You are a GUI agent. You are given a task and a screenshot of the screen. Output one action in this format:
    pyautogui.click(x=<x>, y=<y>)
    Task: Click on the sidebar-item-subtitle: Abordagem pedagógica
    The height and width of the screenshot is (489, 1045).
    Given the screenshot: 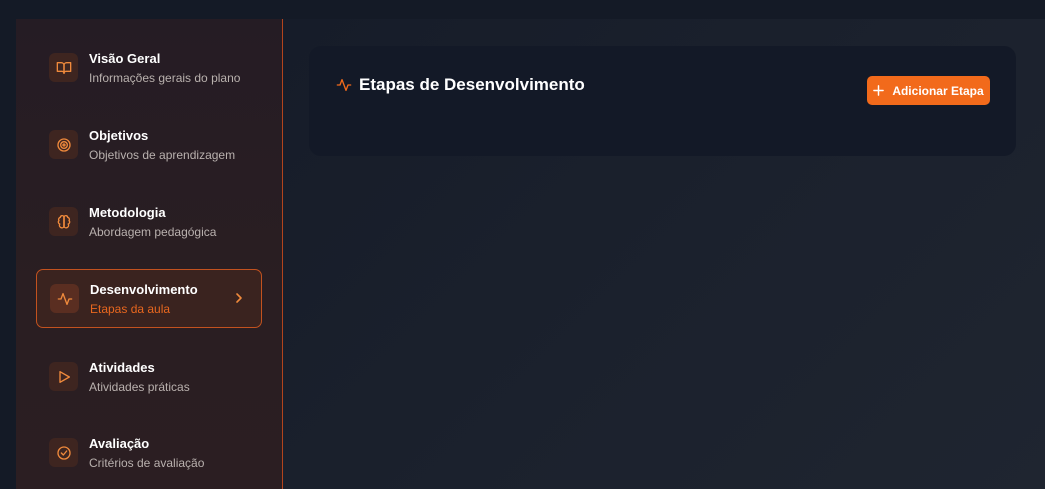 What is the action you would take?
    pyautogui.click(x=153, y=231)
    